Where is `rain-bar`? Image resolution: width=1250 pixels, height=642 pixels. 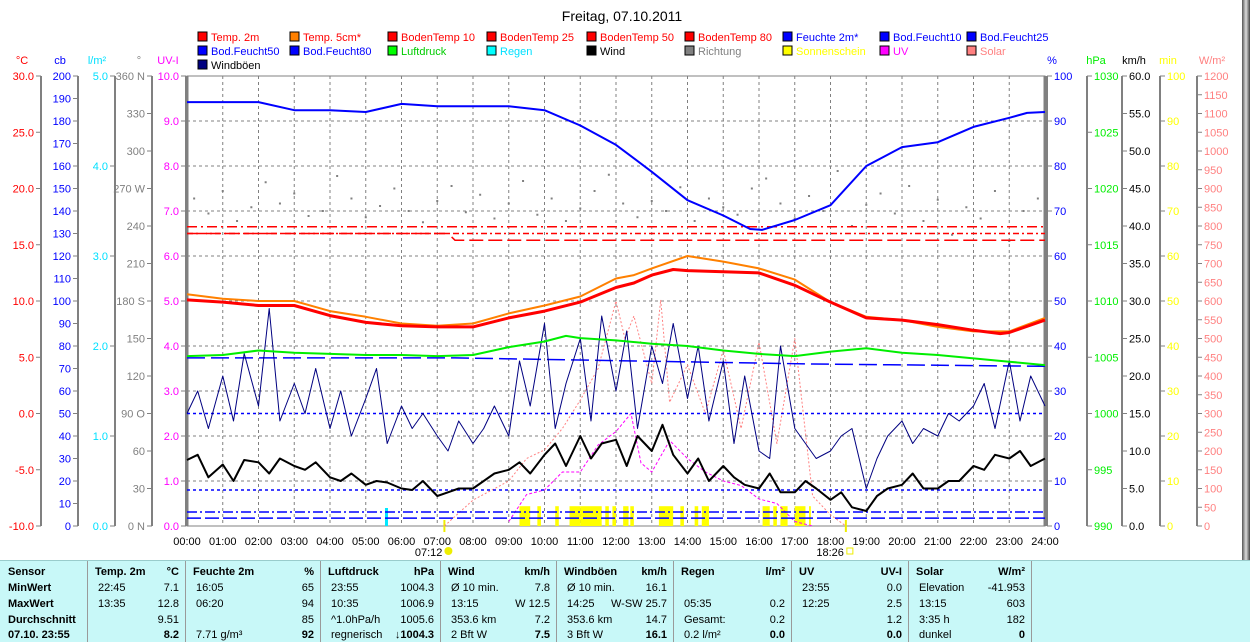
rain-bar is located at coordinates (386, 517).